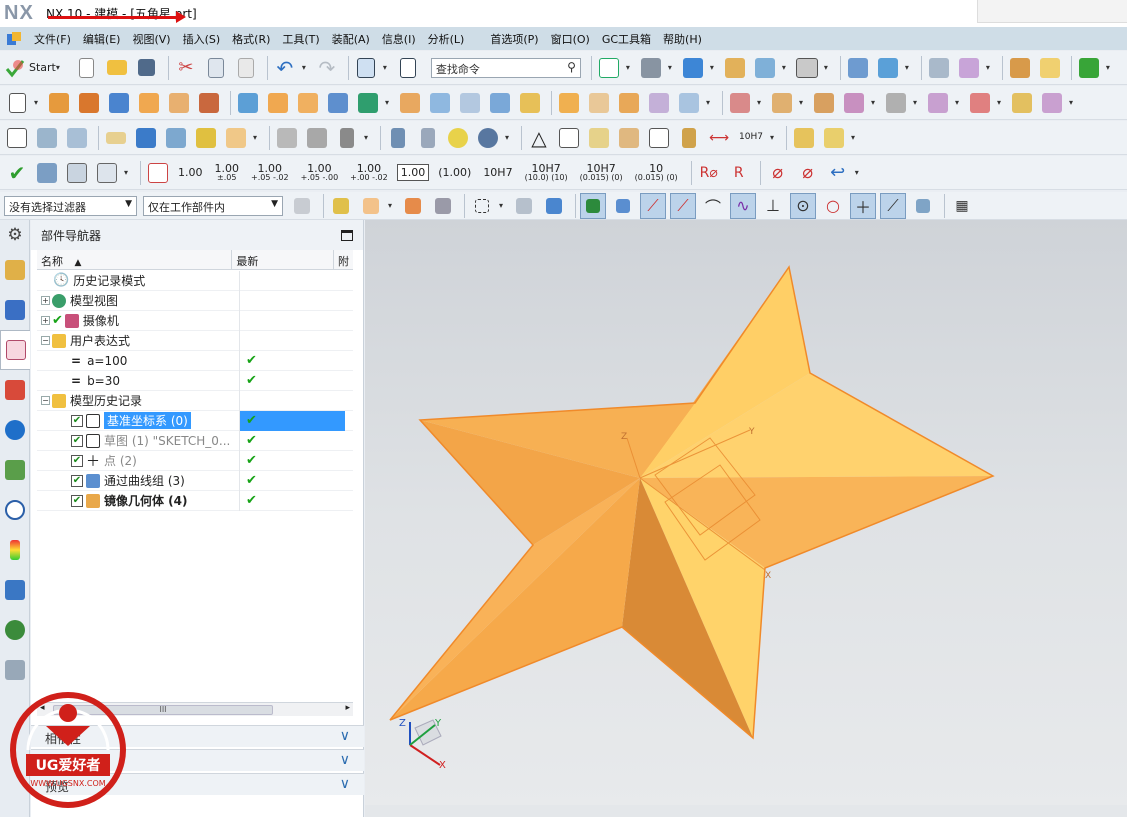 The image size is (1127, 817). What do you see at coordinates (893, 205) in the screenshot?
I see `snap-onpoint-button: ⟋` at bounding box center [893, 205].